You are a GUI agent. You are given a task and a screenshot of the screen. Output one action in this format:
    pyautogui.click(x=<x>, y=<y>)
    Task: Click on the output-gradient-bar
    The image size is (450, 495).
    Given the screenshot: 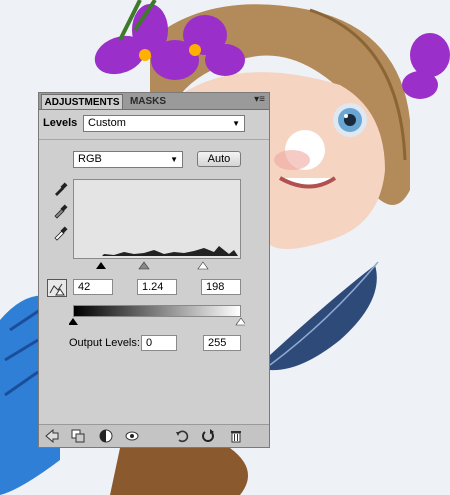 What is the action you would take?
    pyautogui.click(x=157, y=311)
    